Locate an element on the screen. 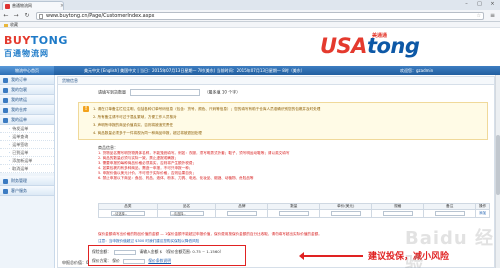 This screenshot has height=268, width=500. insurance-tip: 注意：当申报价值超过 $300 时我们建议您购买保险以降低风险 is located at coordinates (149, 241).